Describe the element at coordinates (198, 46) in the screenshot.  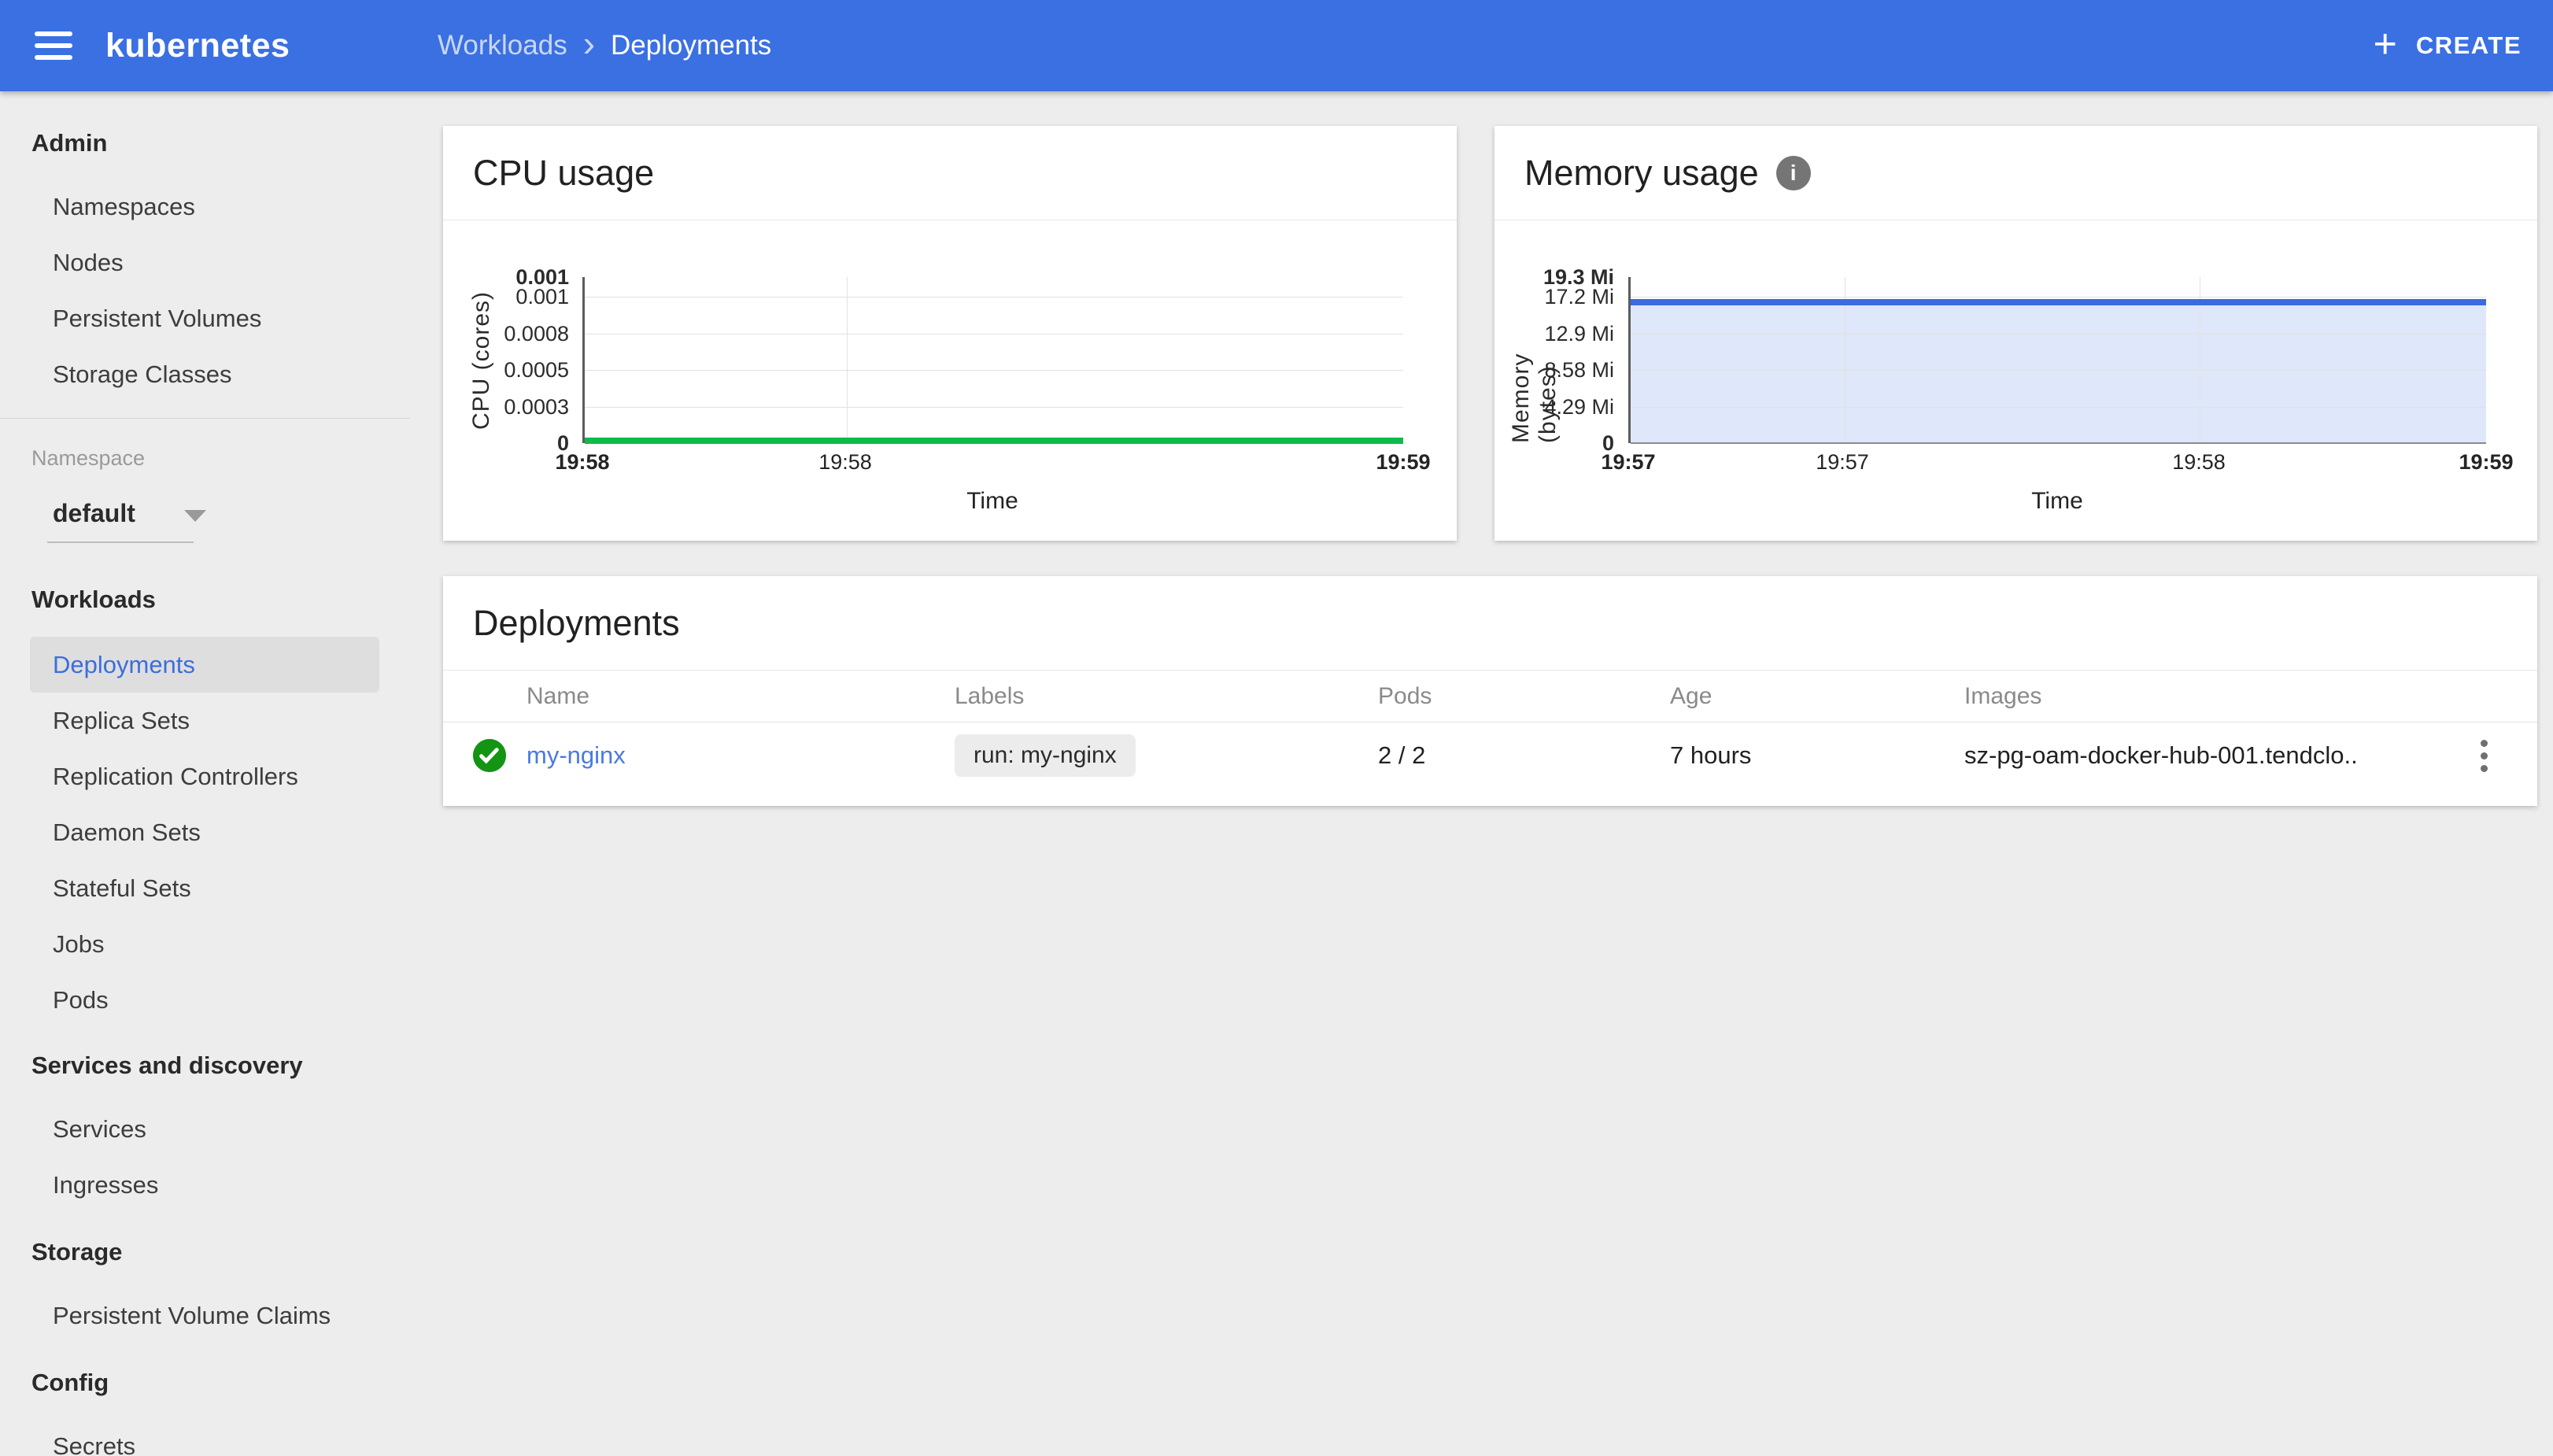
I see `app-logo: kubernetes` at that location.